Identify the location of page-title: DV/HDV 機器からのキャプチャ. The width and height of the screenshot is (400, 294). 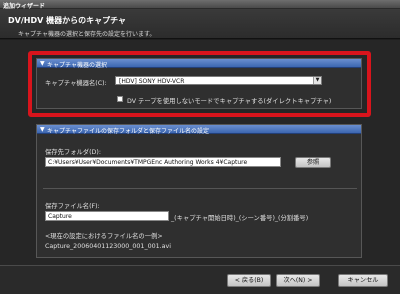
(67, 20).